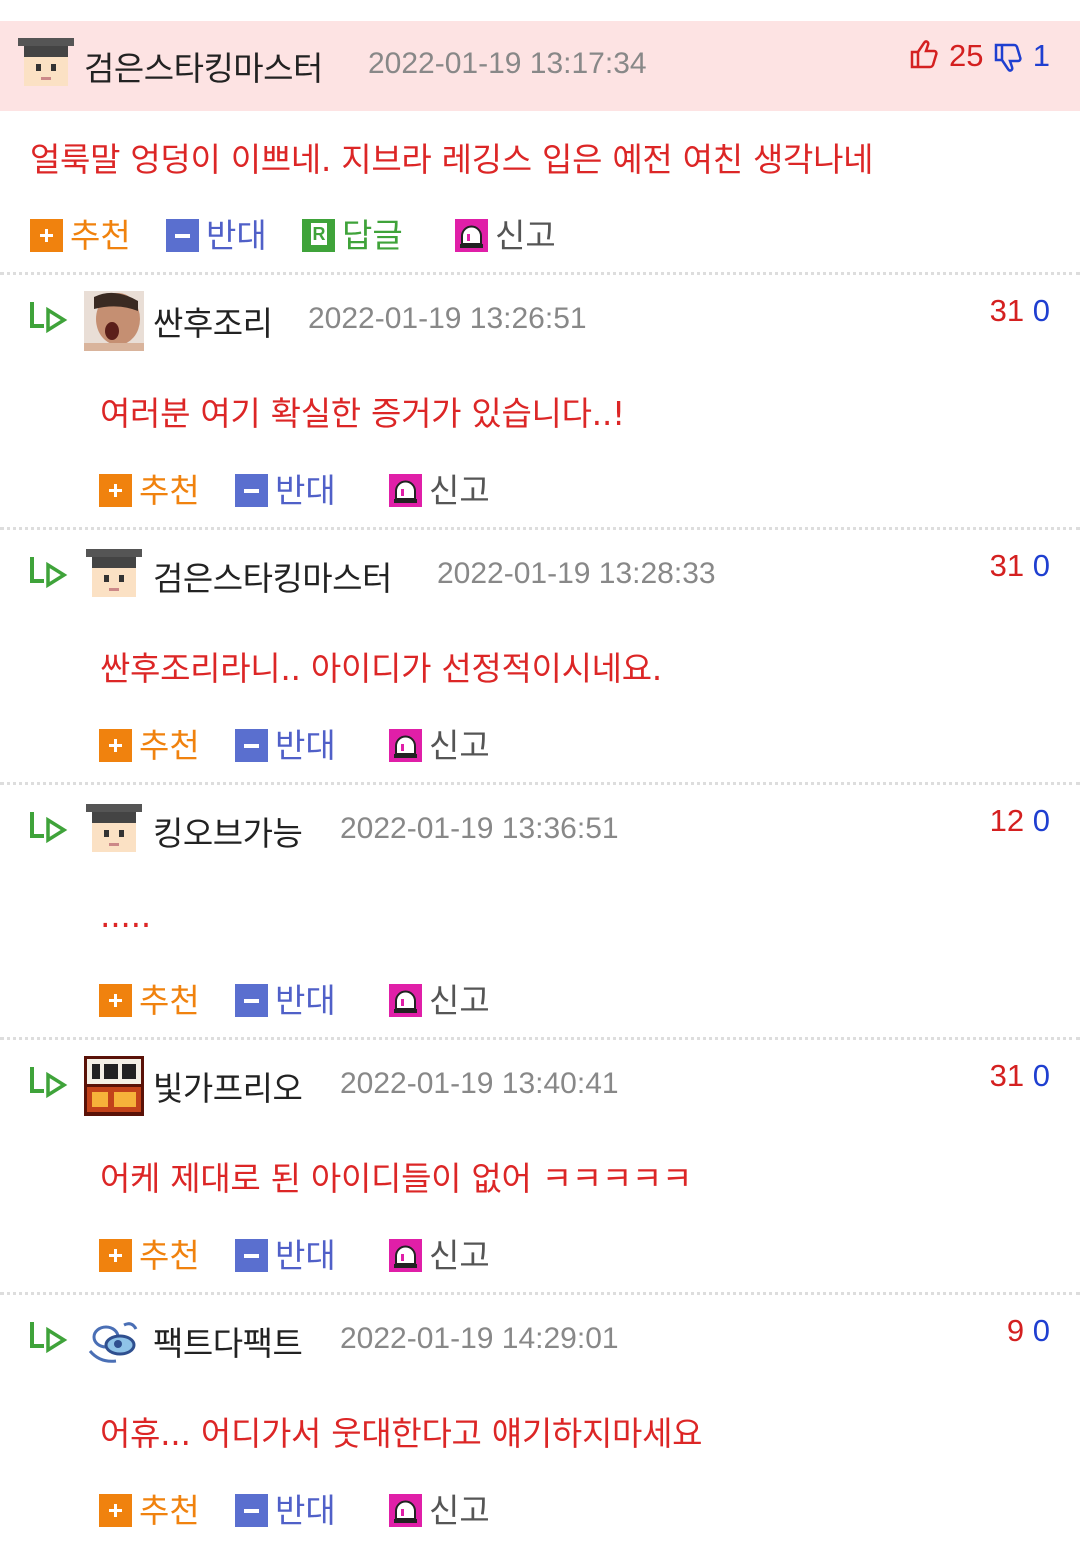 The height and width of the screenshot is (1543, 1080). I want to click on comment-date: 2022-01-19 13:17:34, so click(507, 63).